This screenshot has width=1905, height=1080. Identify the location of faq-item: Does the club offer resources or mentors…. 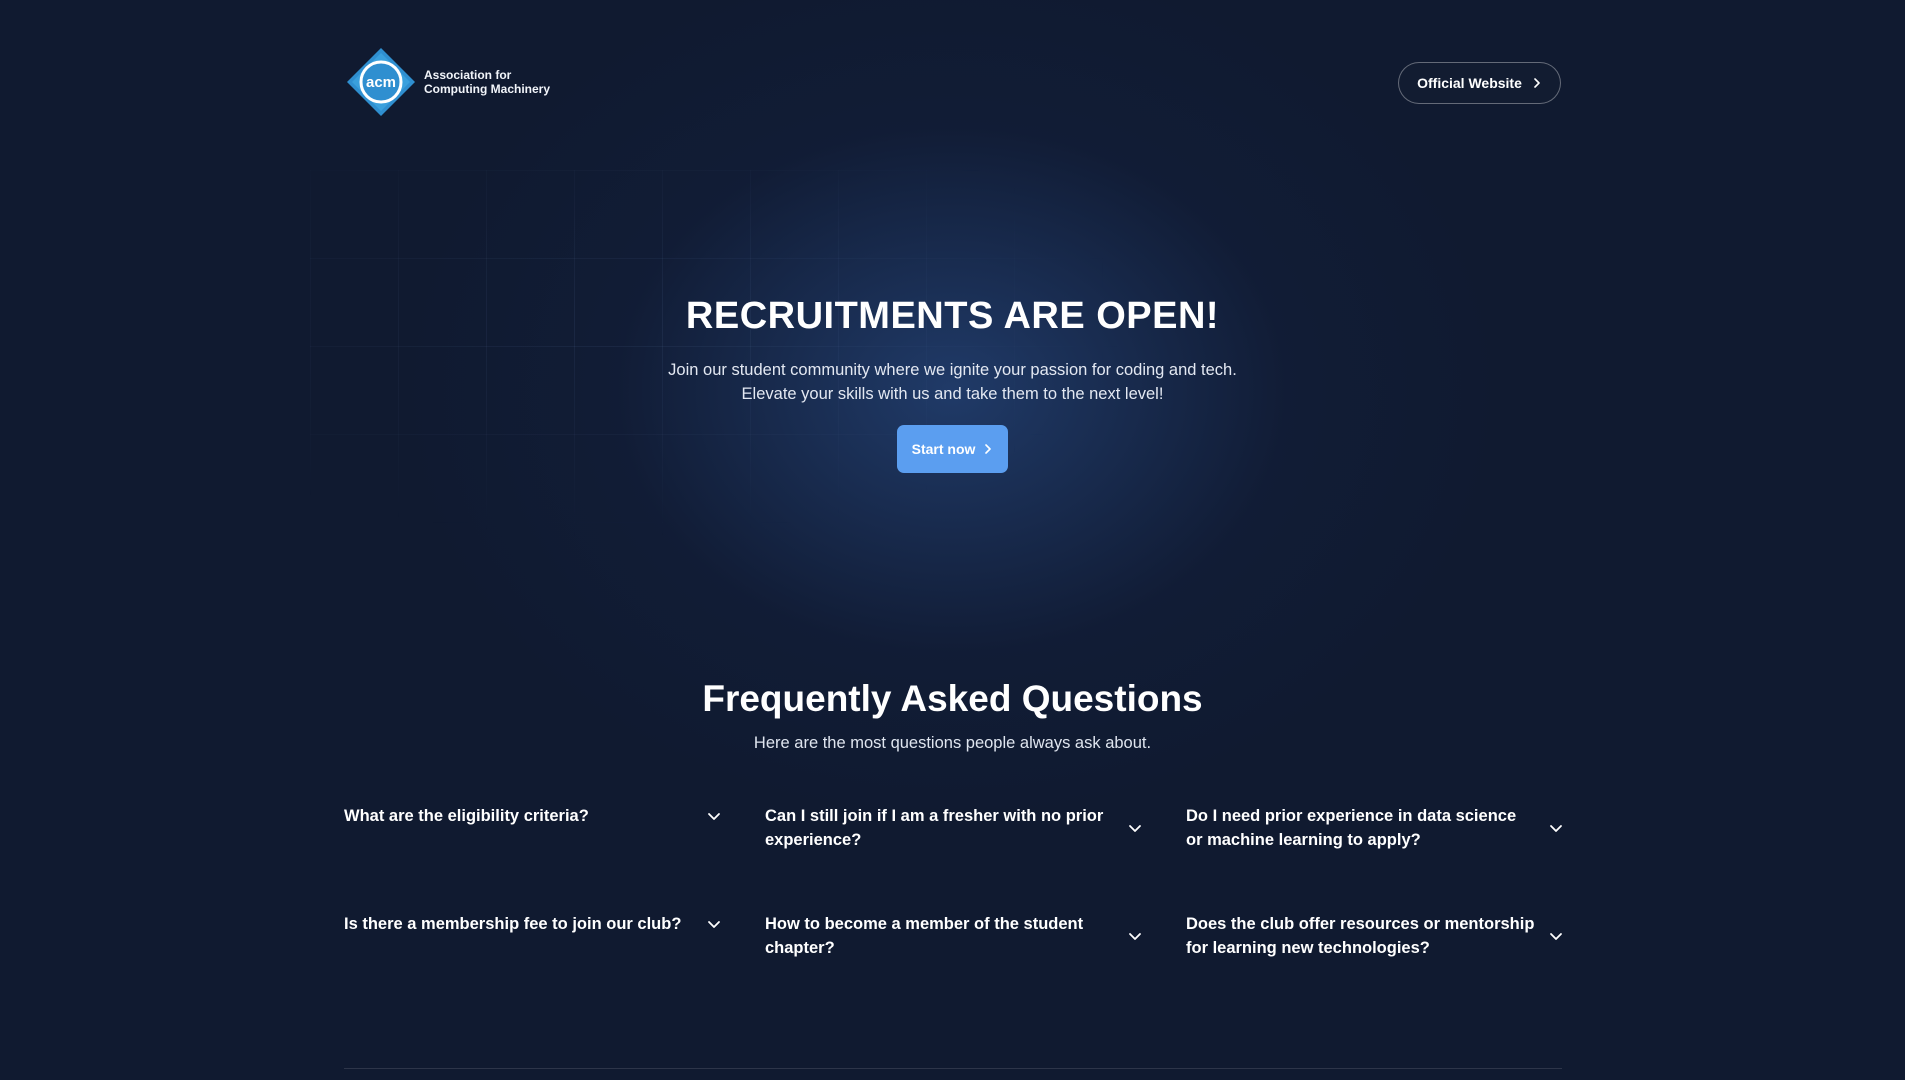
(1374, 936).